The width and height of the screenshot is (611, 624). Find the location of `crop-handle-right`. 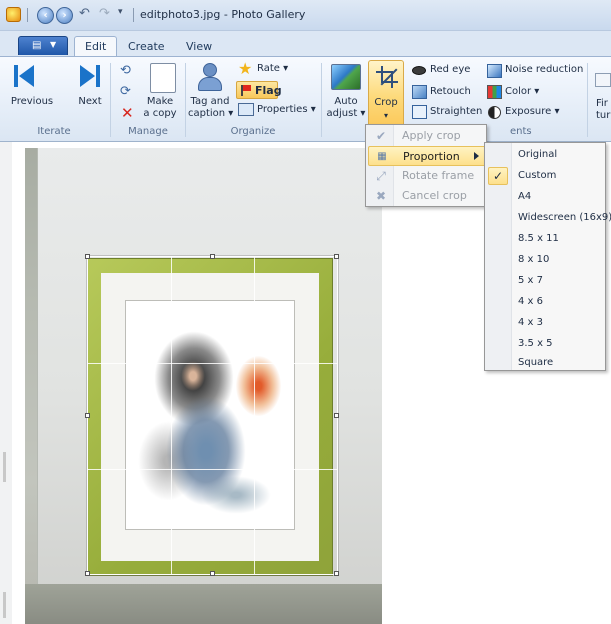

crop-handle-right is located at coordinates (336, 415).